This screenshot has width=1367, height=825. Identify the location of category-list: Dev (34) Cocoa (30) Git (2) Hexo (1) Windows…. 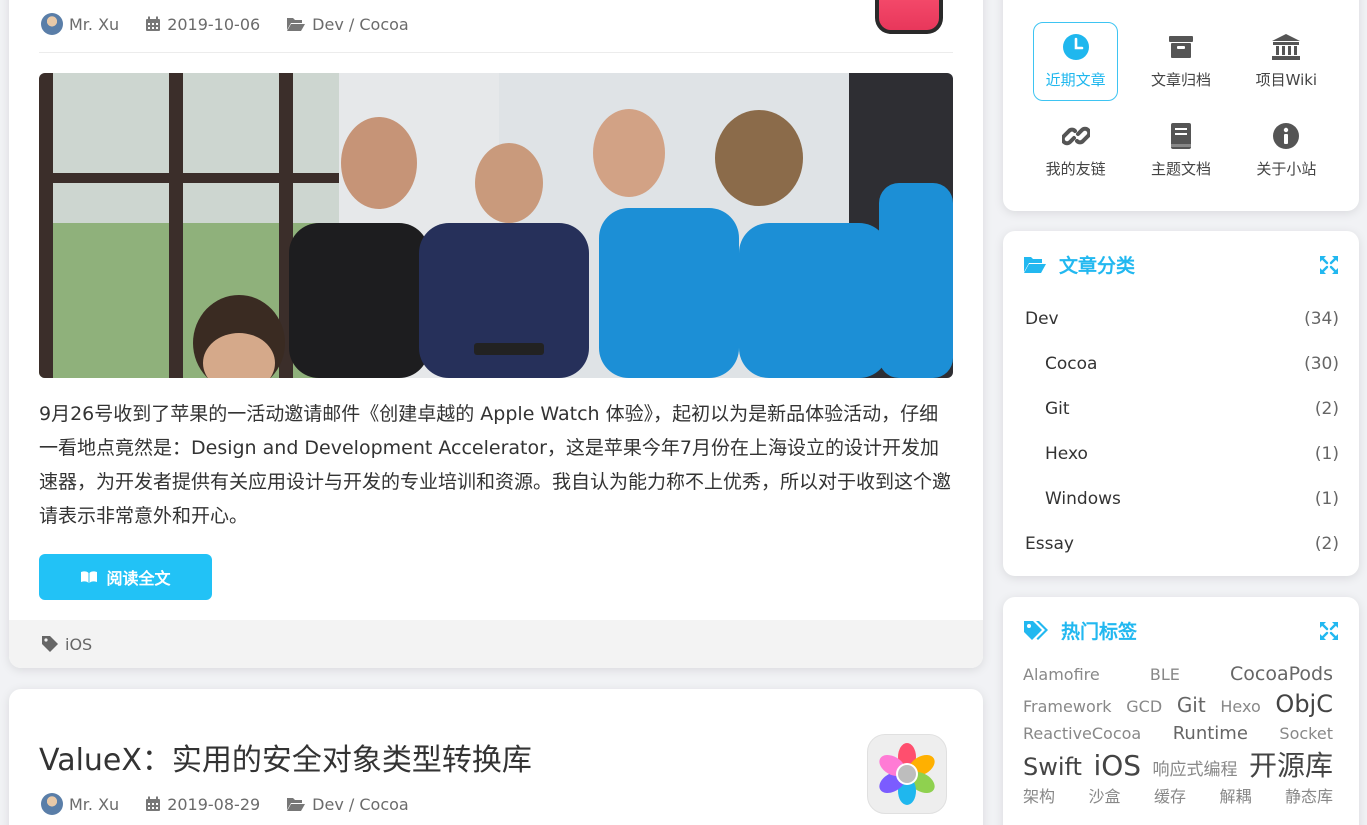
(1182, 431).